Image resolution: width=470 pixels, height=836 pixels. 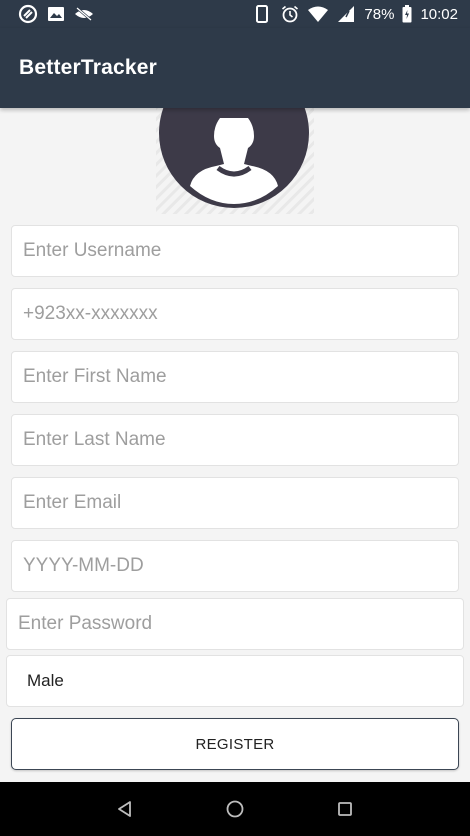 What do you see at coordinates (95, 376) in the screenshot?
I see `first-name-placeholder: Enter First Name` at bounding box center [95, 376].